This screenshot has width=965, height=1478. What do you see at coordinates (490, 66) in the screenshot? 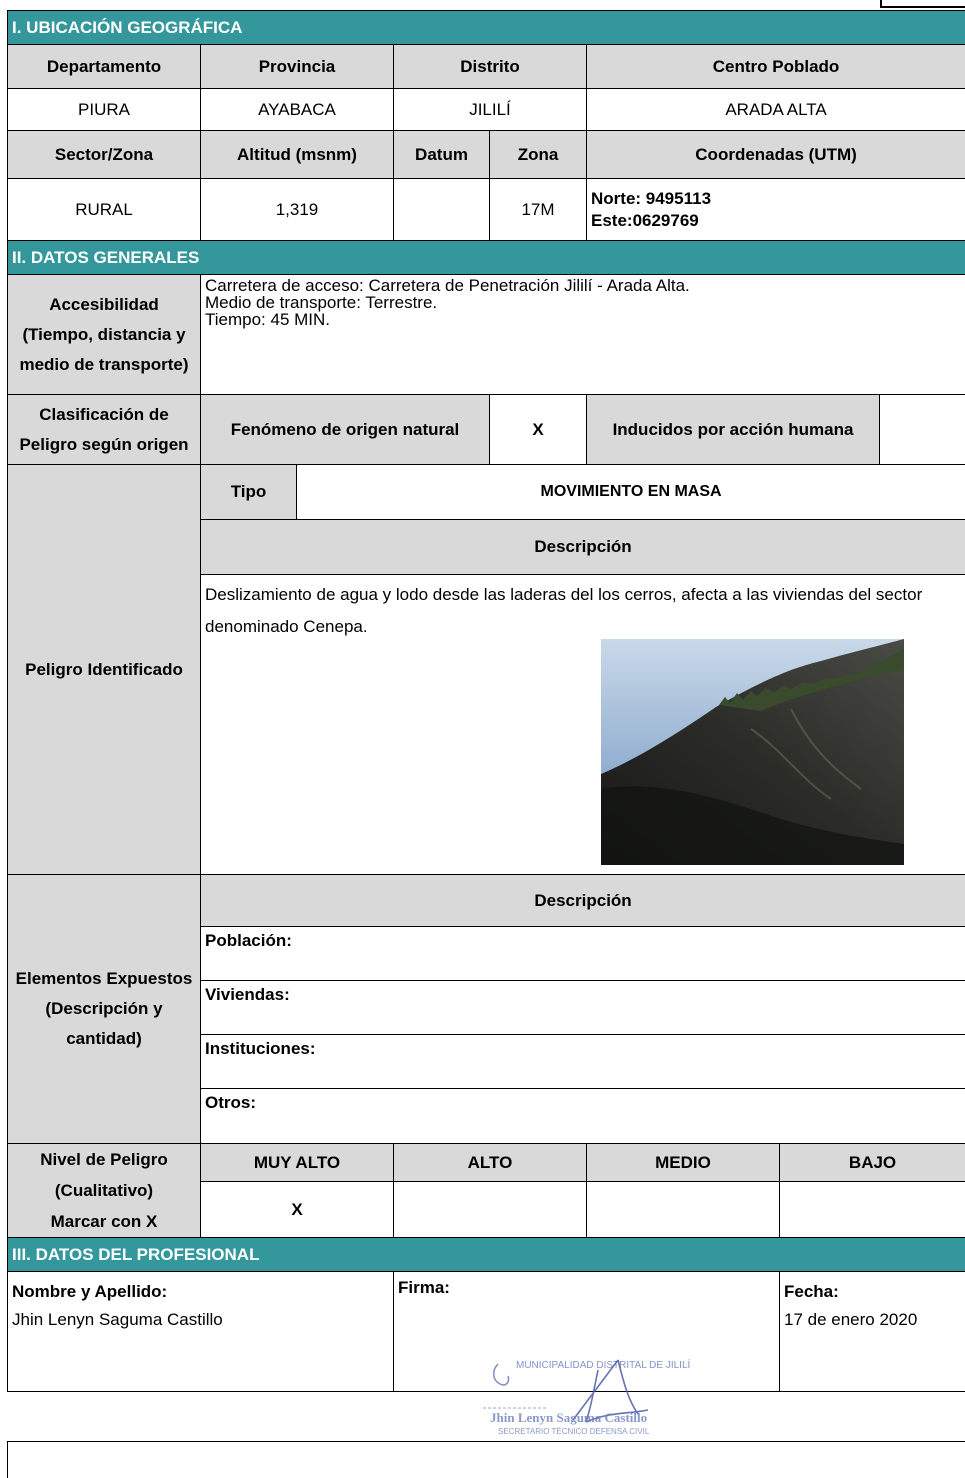
I see `header-distrito: Distrito` at bounding box center [490, 66].